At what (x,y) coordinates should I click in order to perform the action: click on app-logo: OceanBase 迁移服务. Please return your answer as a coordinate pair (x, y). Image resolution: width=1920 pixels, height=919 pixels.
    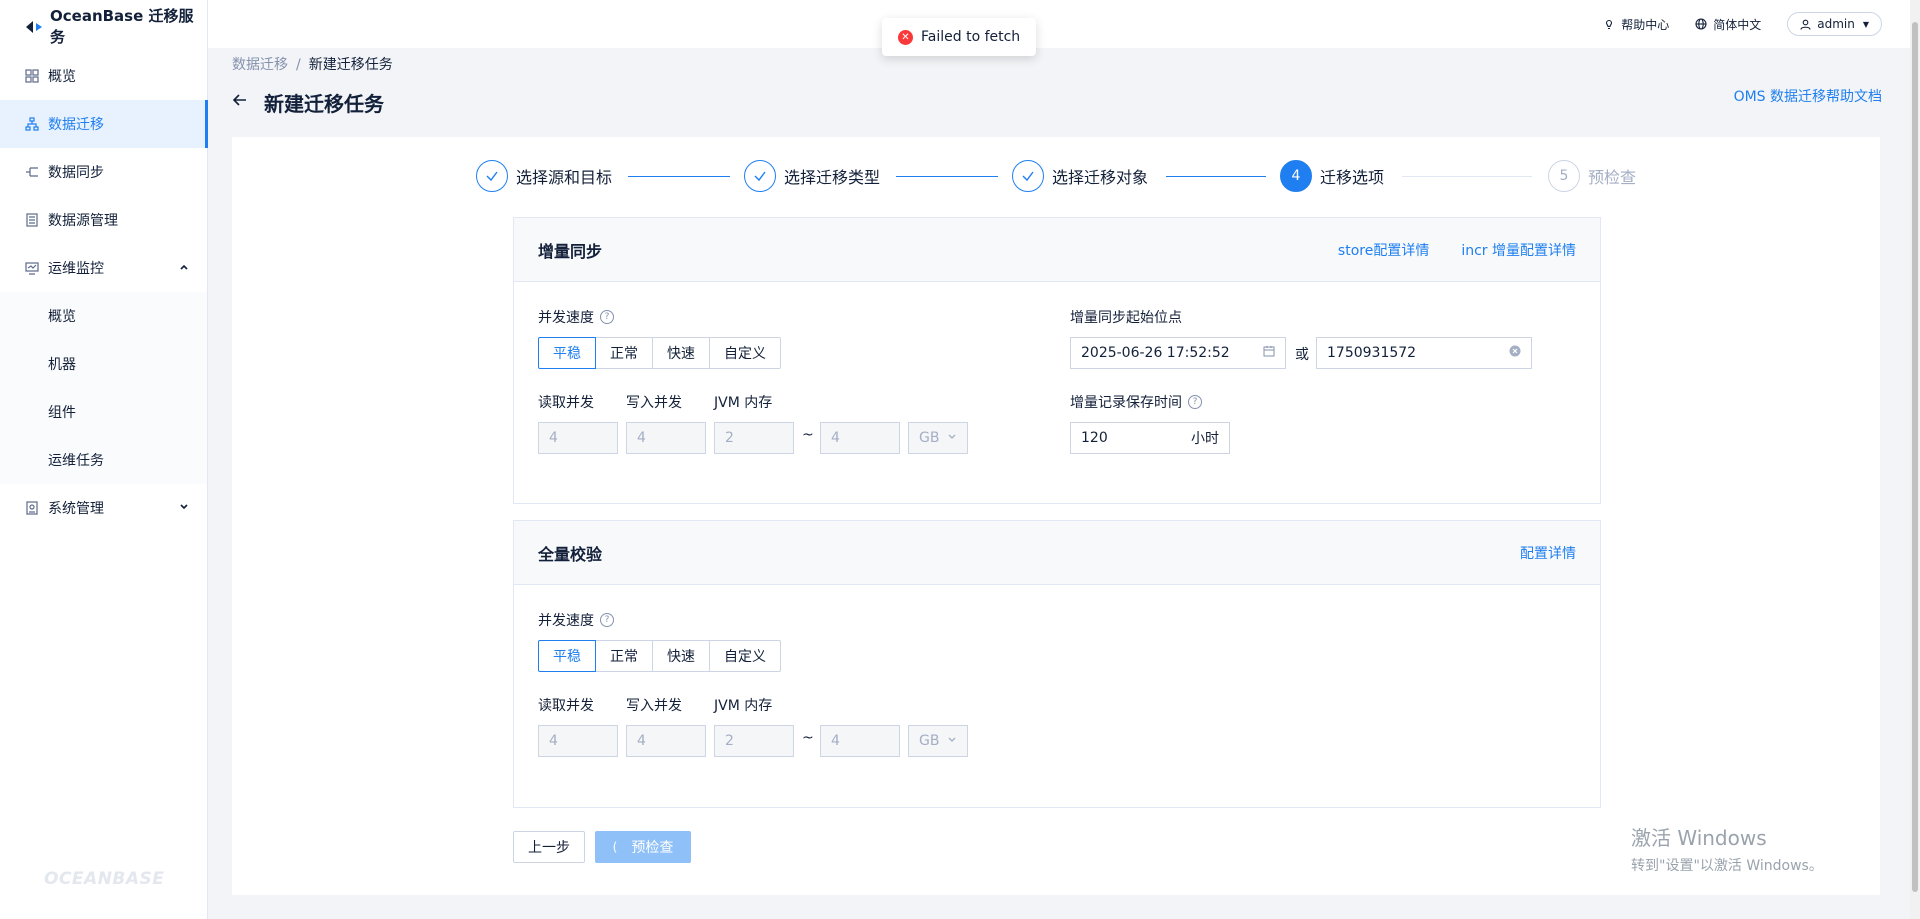
    Looking at the image, I should click on (103, 26).